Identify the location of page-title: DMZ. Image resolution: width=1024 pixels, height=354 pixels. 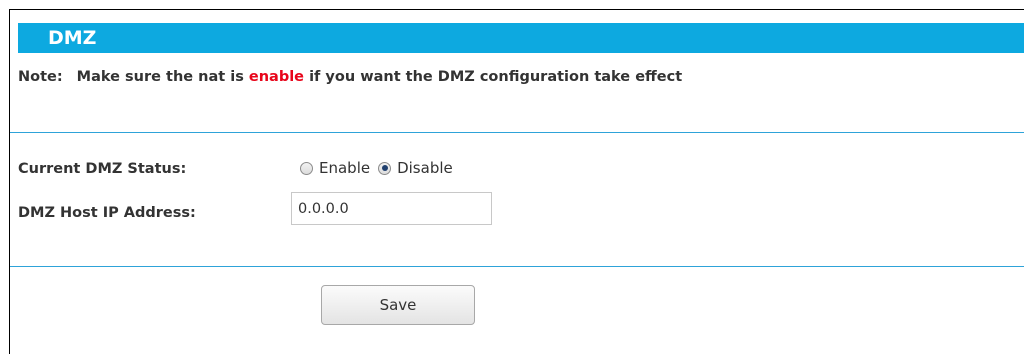
(72, 38).